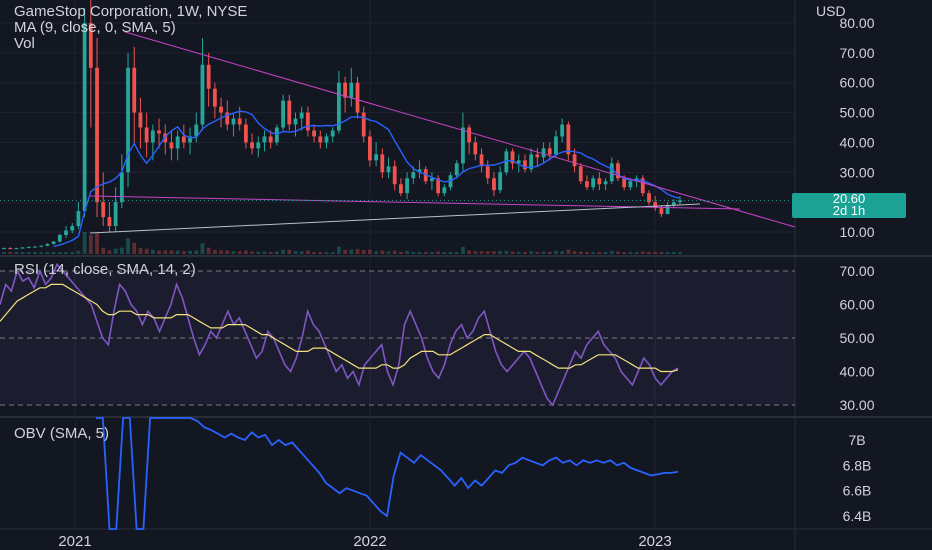  What do you see at coordinates (856, 142) in the screenshot?
I see `price-tick-label: 40.00` at bounding box center [856, 142].